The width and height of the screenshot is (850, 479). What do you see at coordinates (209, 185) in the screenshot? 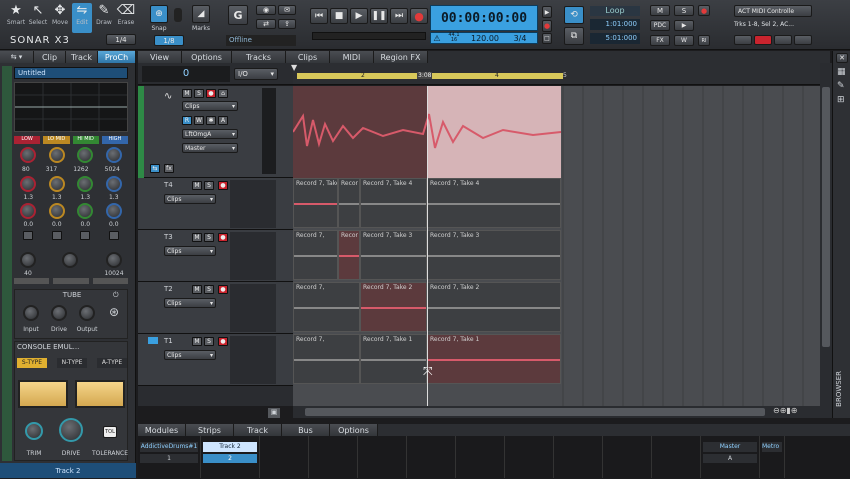
I see `track4-solo: S` at bounding box center [209, 185].